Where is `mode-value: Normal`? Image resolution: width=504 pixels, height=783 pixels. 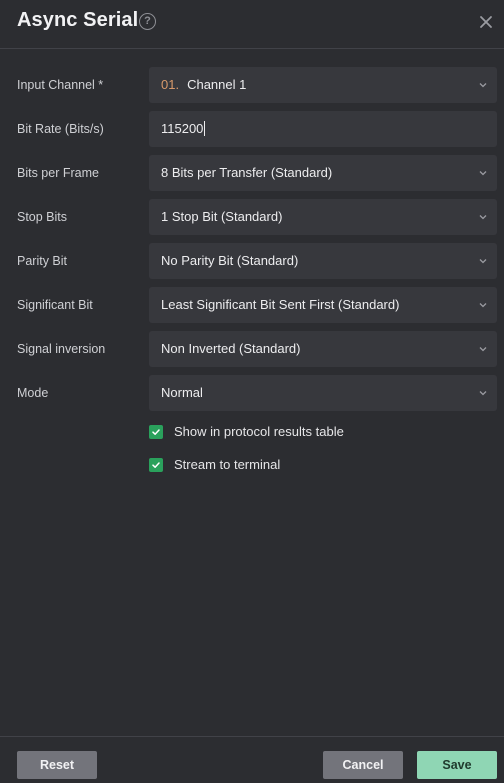
mode-value: Normal is located at coordinates (182, 392).